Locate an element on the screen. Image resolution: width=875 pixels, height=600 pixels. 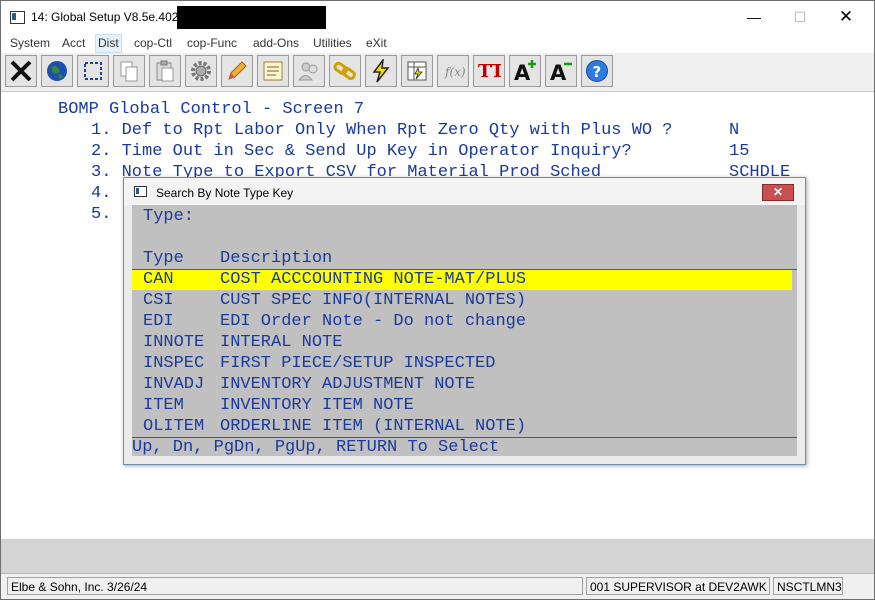
toolbar-notes-button is located at coordinates (273, 71).